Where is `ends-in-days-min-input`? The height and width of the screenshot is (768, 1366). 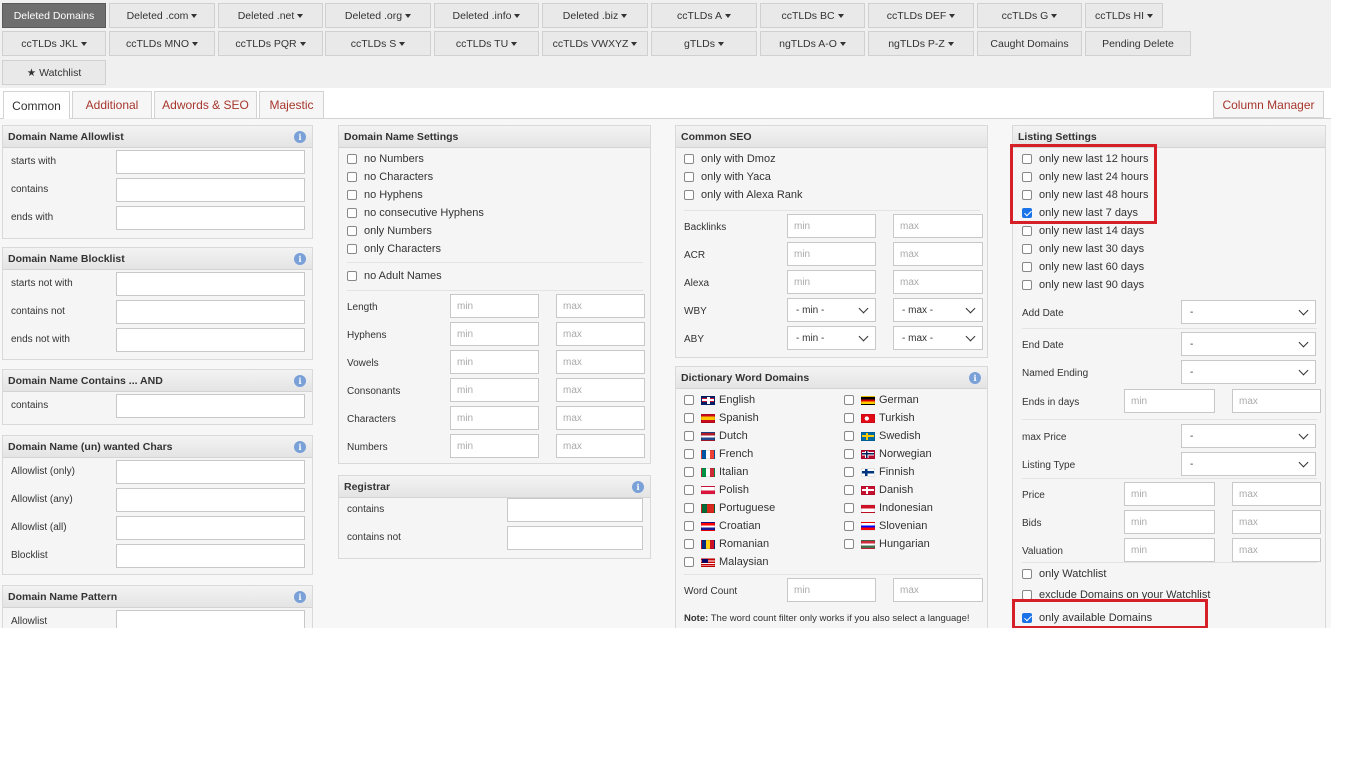
ends-in-days-min-input is located at coordinates (1169, 401).